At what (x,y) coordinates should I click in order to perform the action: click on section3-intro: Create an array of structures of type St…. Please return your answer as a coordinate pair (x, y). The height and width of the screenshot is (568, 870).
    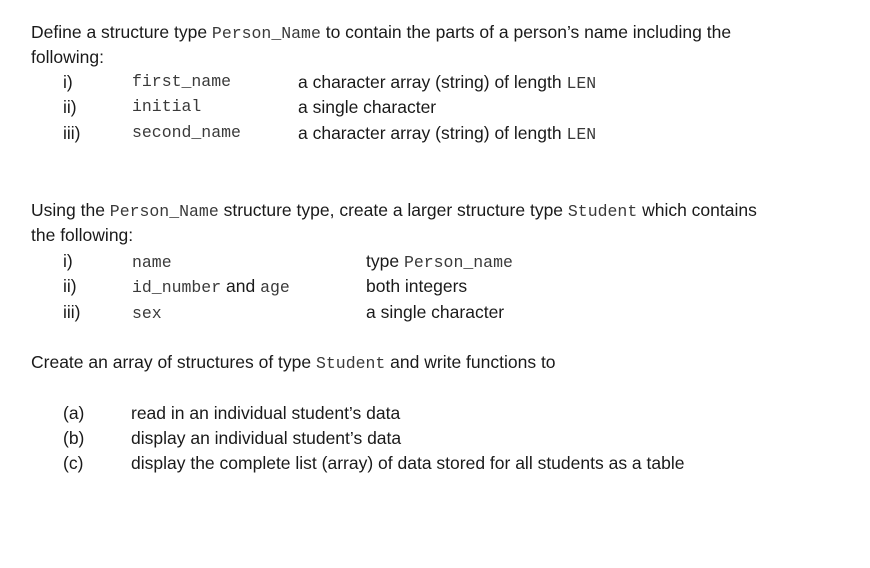
    Looking at the image, I should click on (293, 362).